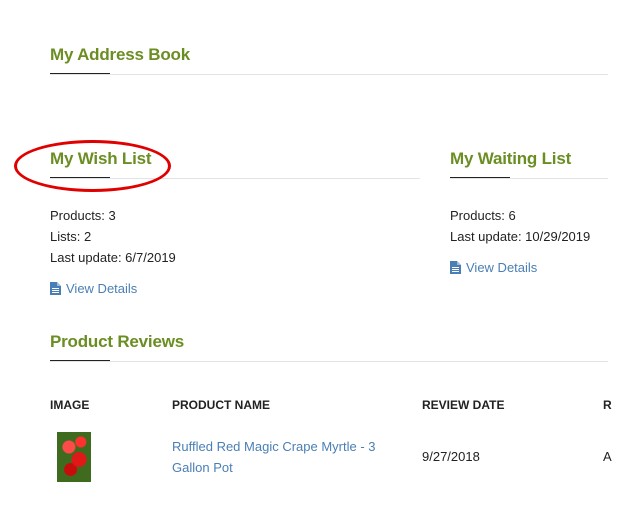  What do you see at coordinates (511, 158) in the screenshot?
I see `waiting-list-title: My Waiting List` at bounding box center [511, 158].